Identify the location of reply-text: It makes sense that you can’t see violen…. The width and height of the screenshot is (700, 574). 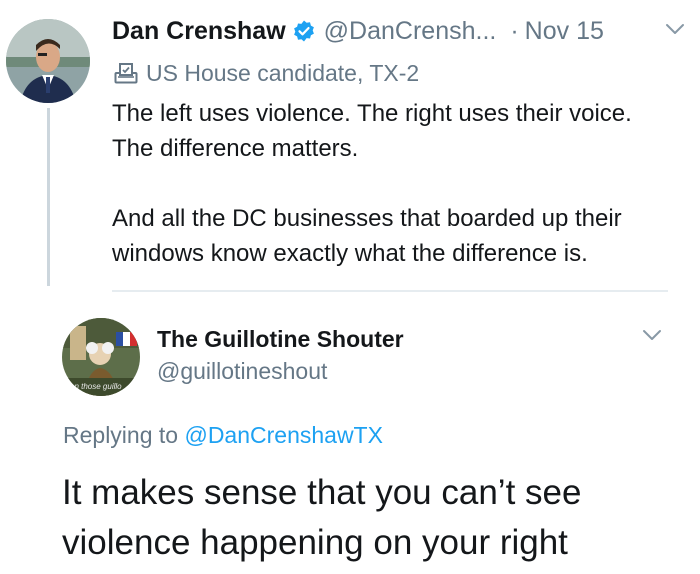
(322, 517).